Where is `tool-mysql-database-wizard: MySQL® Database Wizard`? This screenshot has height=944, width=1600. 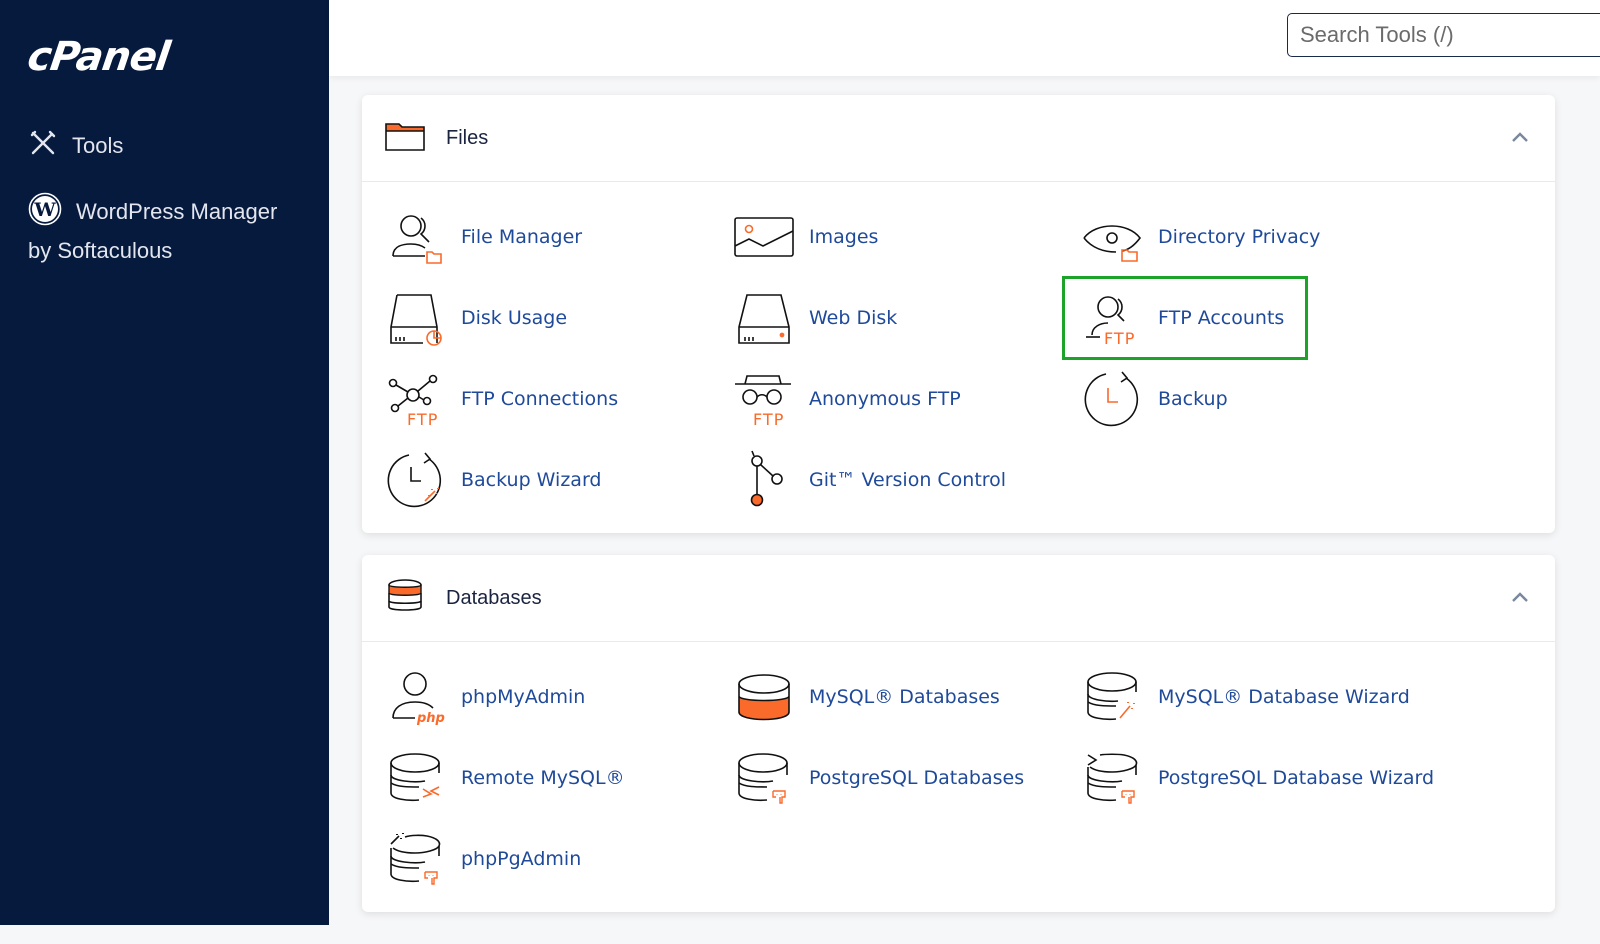
tool-mysql-database-wizard: MySQL® Database Wizard is located at coordinates (1246, 697).